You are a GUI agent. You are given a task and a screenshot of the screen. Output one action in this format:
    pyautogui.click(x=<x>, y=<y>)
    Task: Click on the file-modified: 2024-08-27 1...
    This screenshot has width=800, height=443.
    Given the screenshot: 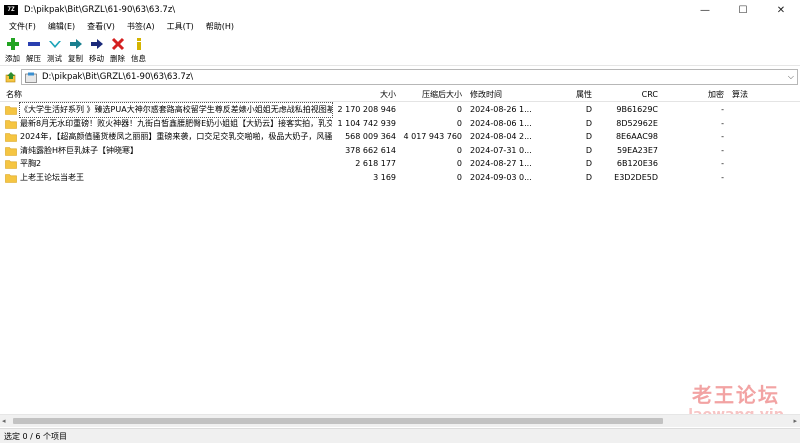 What is the action you would take?
    pyautogui.click(x=501, y=163)
    